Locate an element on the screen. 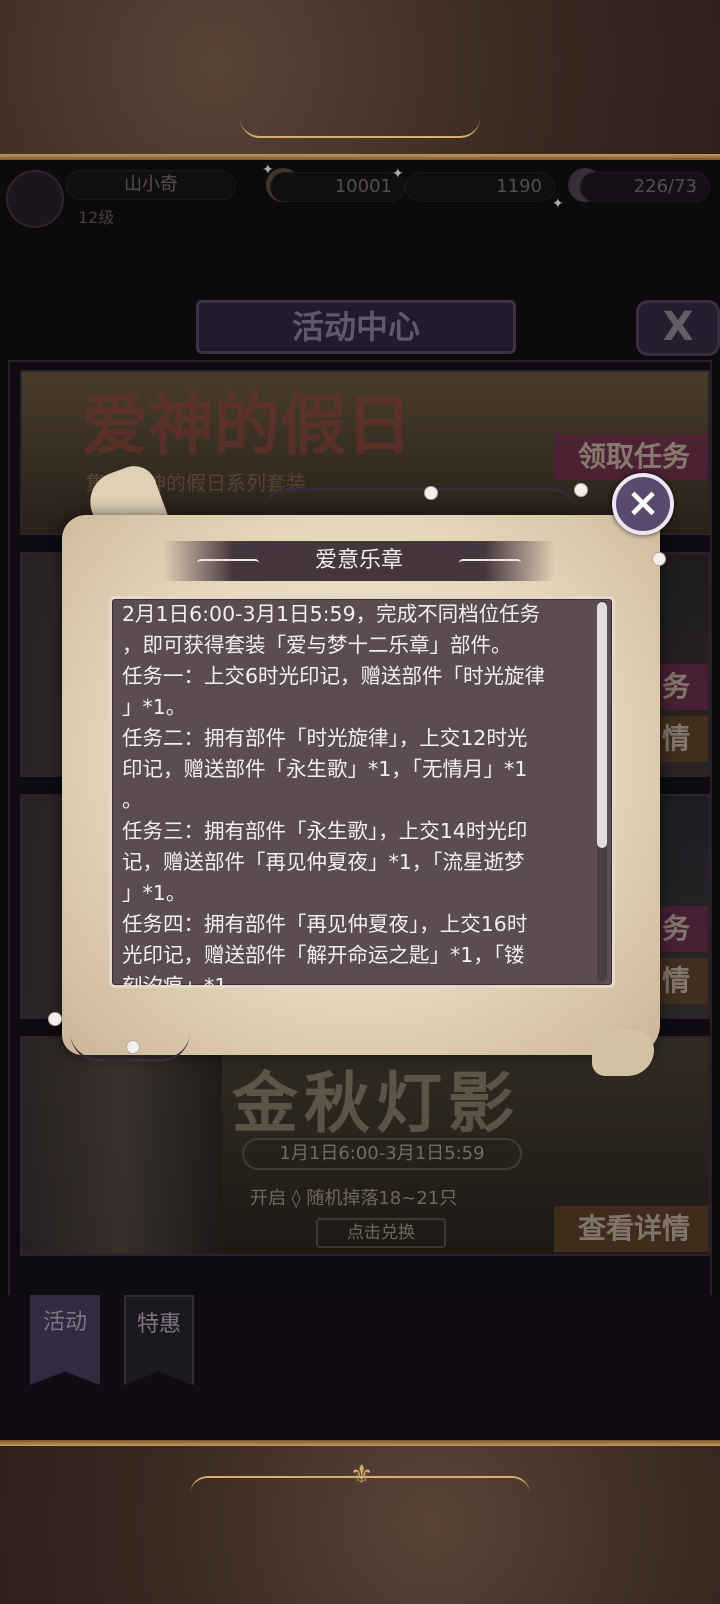 This screenshot has height=1604, width=720. description-scrollbar is located at coordinates (602, 791).